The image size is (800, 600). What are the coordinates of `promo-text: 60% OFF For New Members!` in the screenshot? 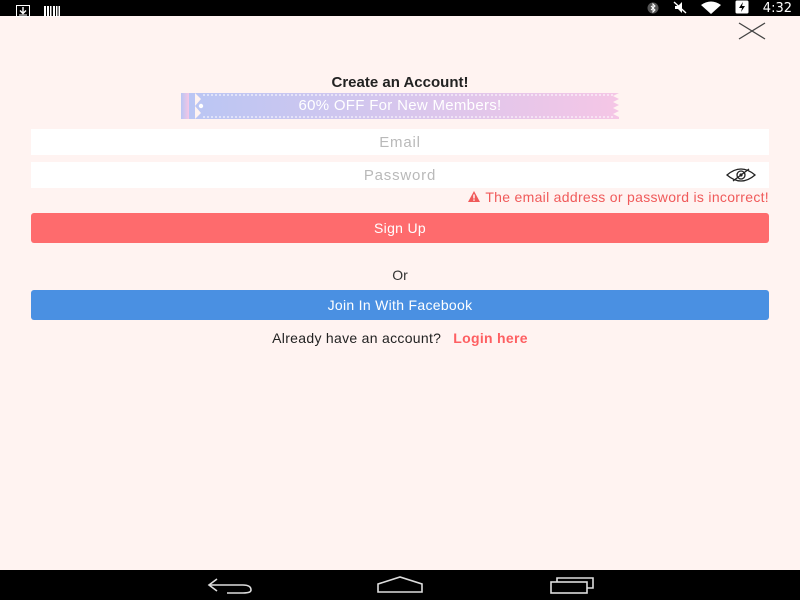 It's located at (400, 105).